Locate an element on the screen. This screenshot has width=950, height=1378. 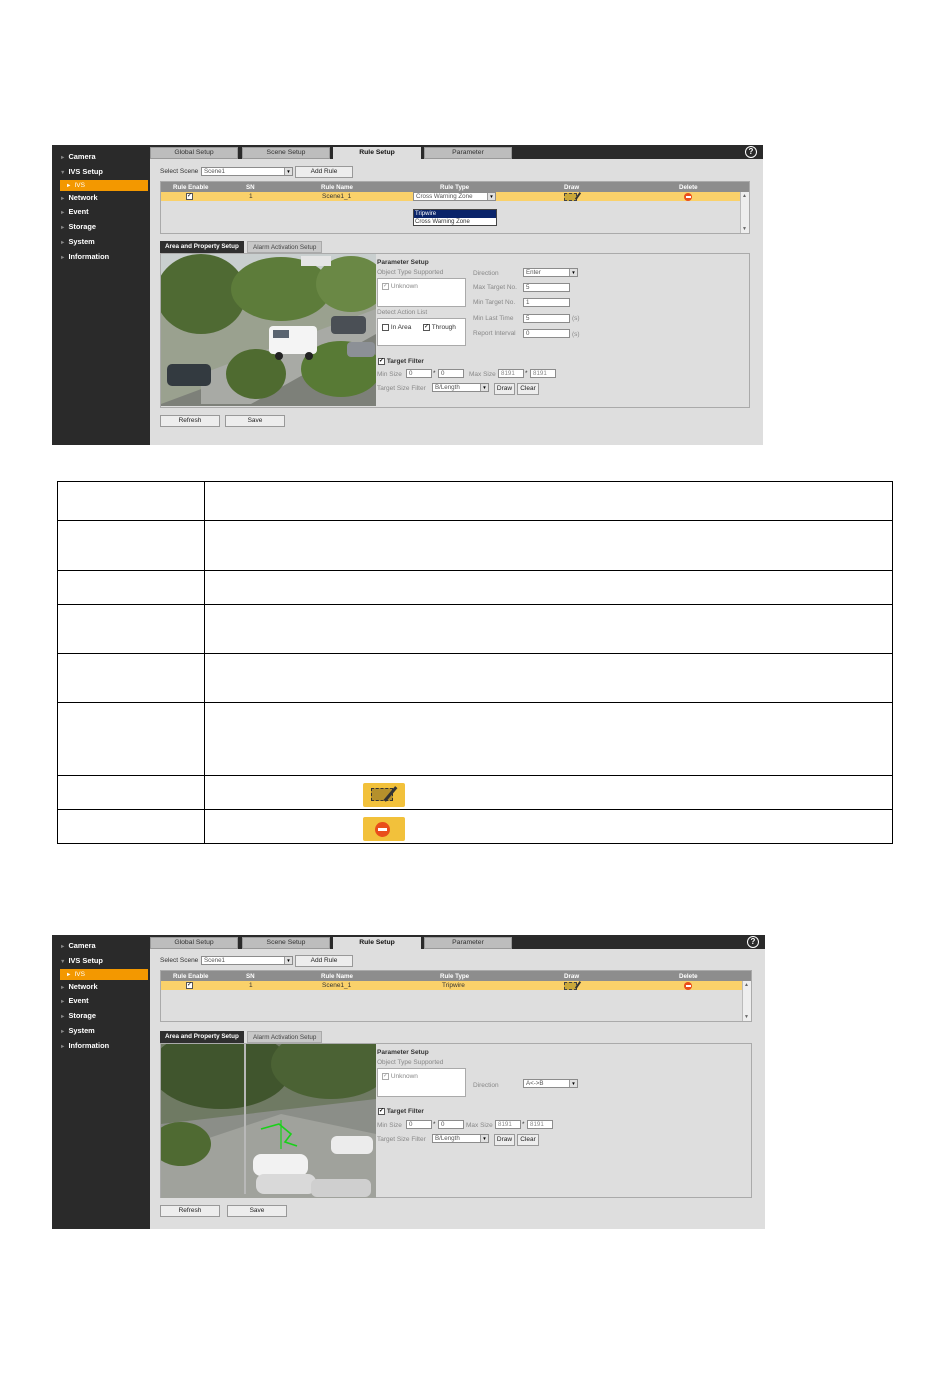
through-checkbox: ✓ is located at coordinates (426, 327).